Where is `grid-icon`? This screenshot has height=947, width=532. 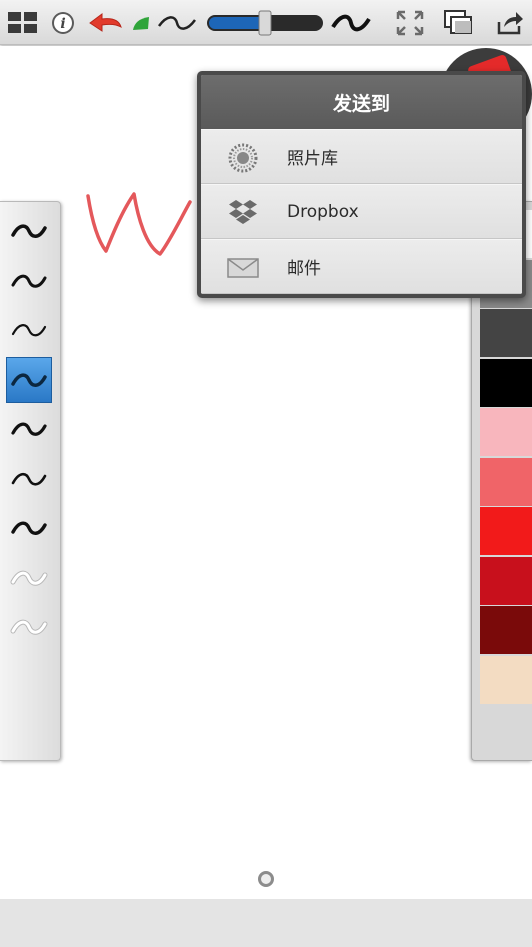
grid-icon is located at coordinates (23, 22).